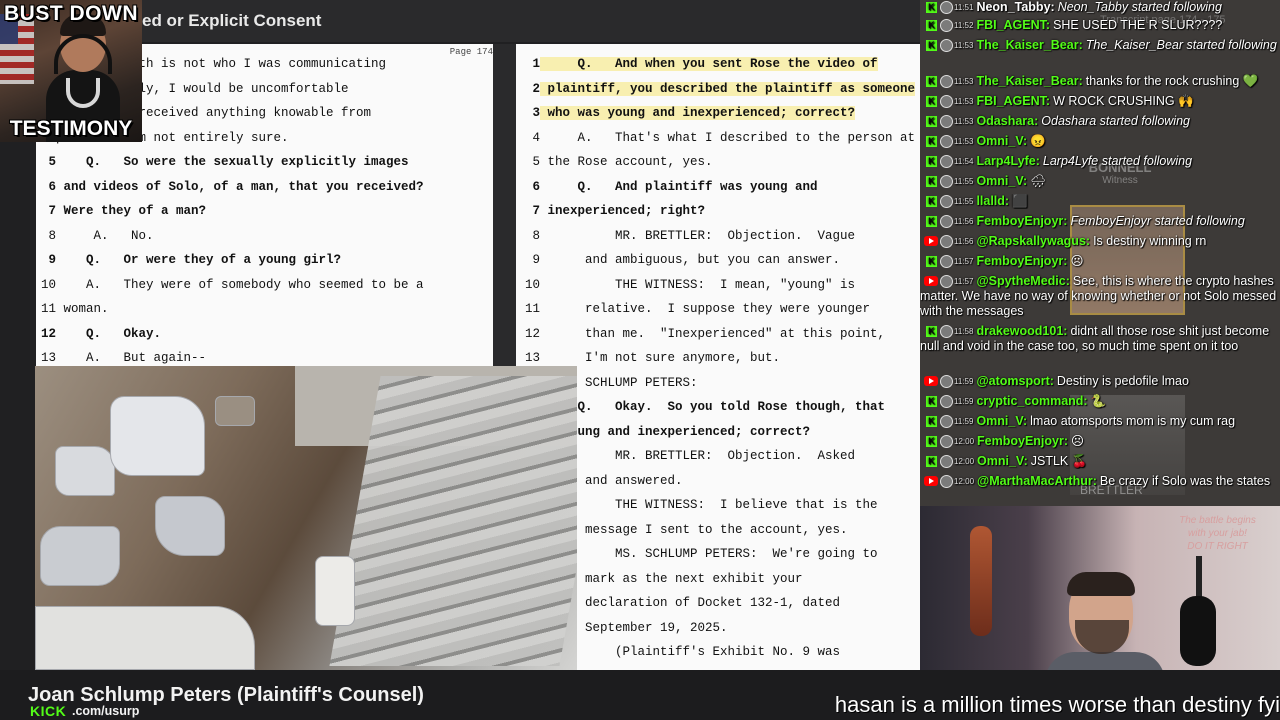 The width and height of the screenshot is (1280, 720). What do you see at coordinates (1181, 45) in the screenshot?
I see `chat-text: The_Kaiser_Bear started following` at bounding box center [1181, 45].